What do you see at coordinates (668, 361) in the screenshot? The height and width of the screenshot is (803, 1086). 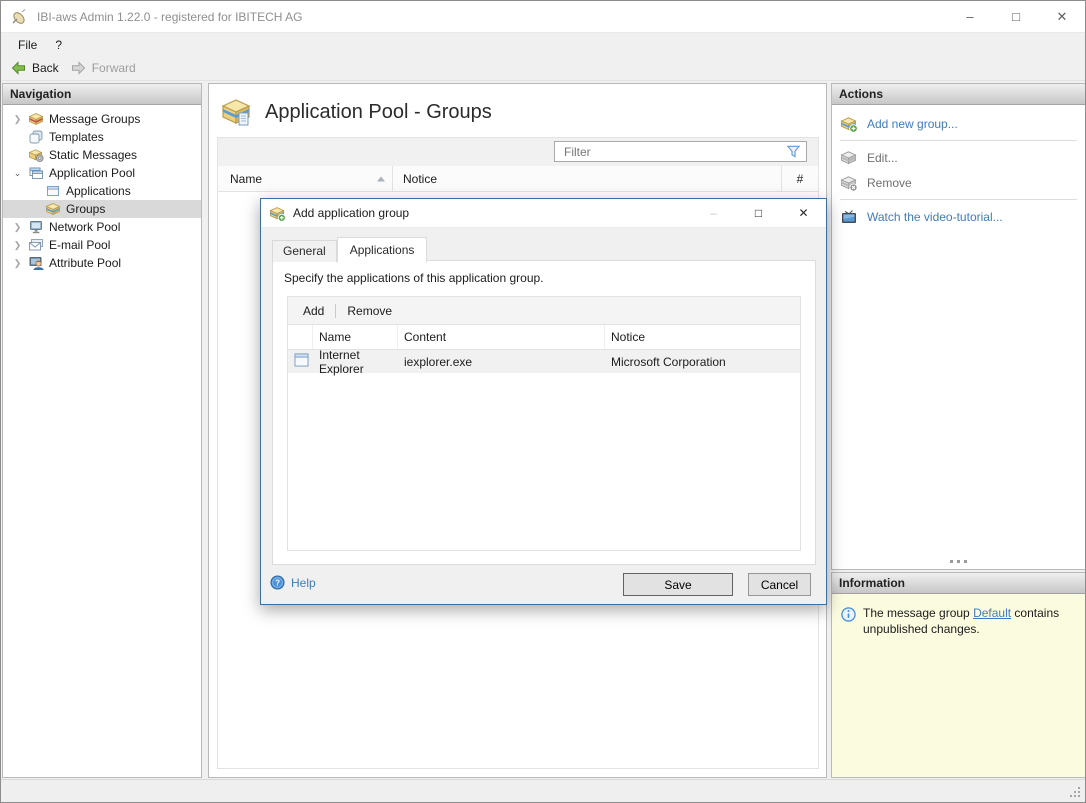 I see `cell-notice: Microsoft Corporation` at bounding box center [668, 361].